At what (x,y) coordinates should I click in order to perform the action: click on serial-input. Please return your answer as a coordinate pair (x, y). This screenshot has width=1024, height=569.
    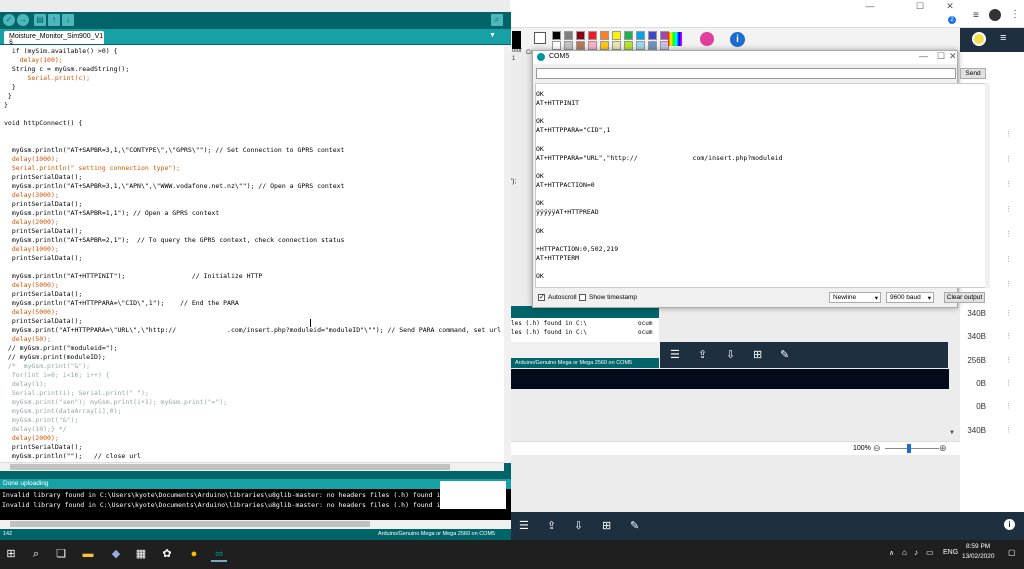
    Looking at the image, I should click on (746, 73).